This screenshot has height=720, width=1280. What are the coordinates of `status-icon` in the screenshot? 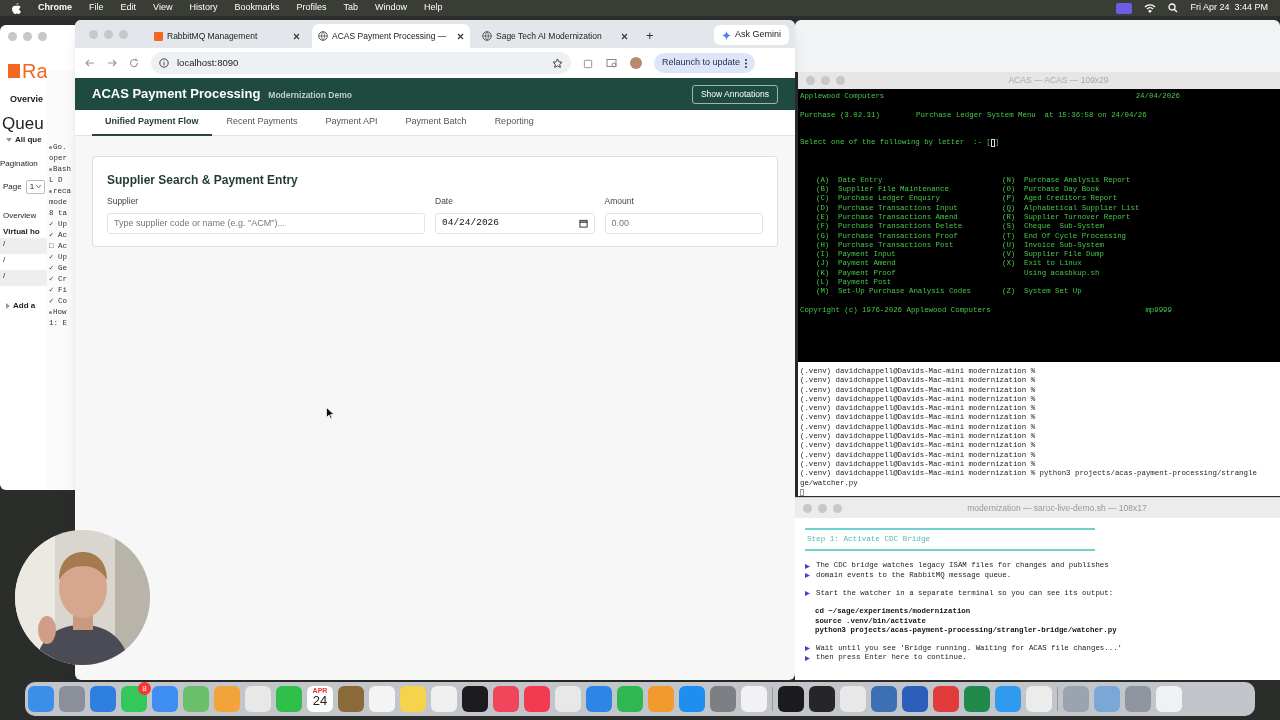 It's located at (1124, 8).